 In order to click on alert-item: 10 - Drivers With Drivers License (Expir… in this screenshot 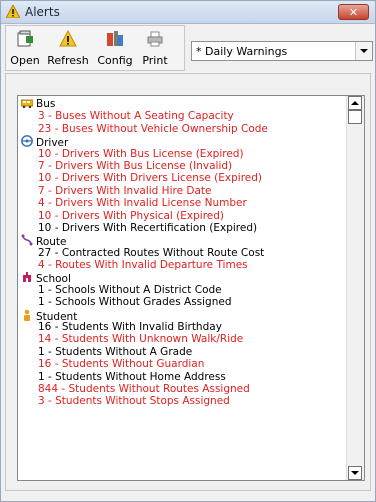, I will do `click(182, 178)`.